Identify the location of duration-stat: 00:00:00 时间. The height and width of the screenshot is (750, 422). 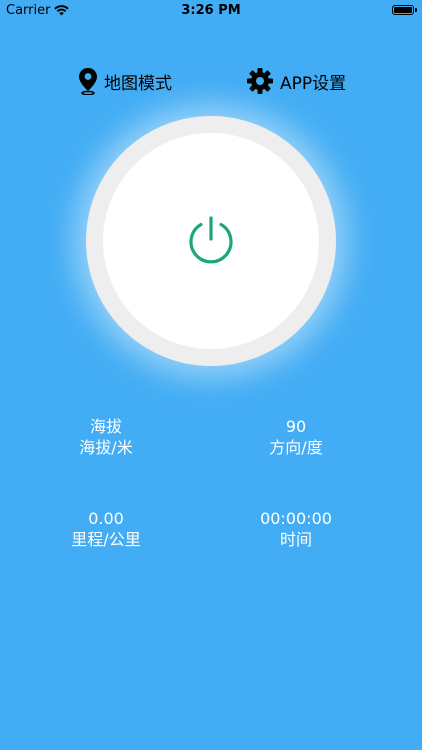
(296, 529).